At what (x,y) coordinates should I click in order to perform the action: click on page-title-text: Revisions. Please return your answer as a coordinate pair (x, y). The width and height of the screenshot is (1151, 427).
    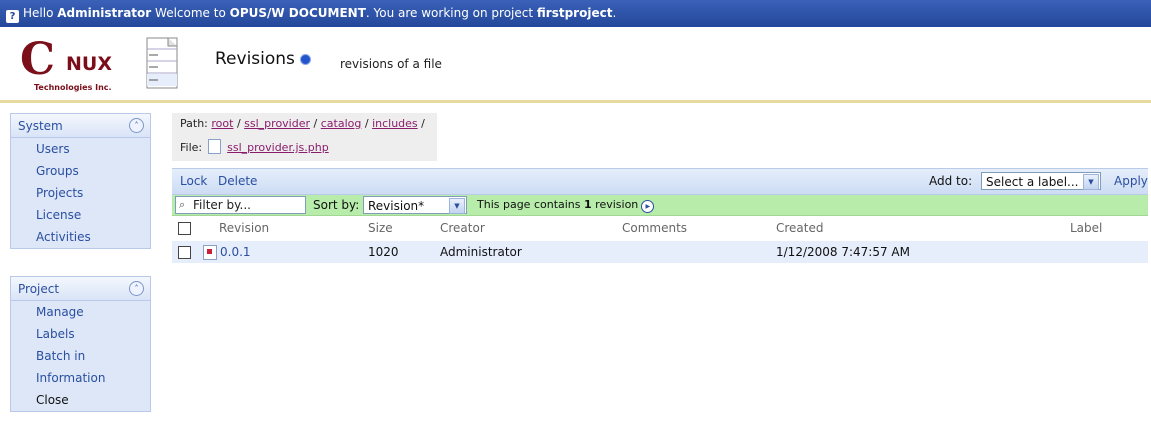
    Looking at the image, I should click on (255, 59).